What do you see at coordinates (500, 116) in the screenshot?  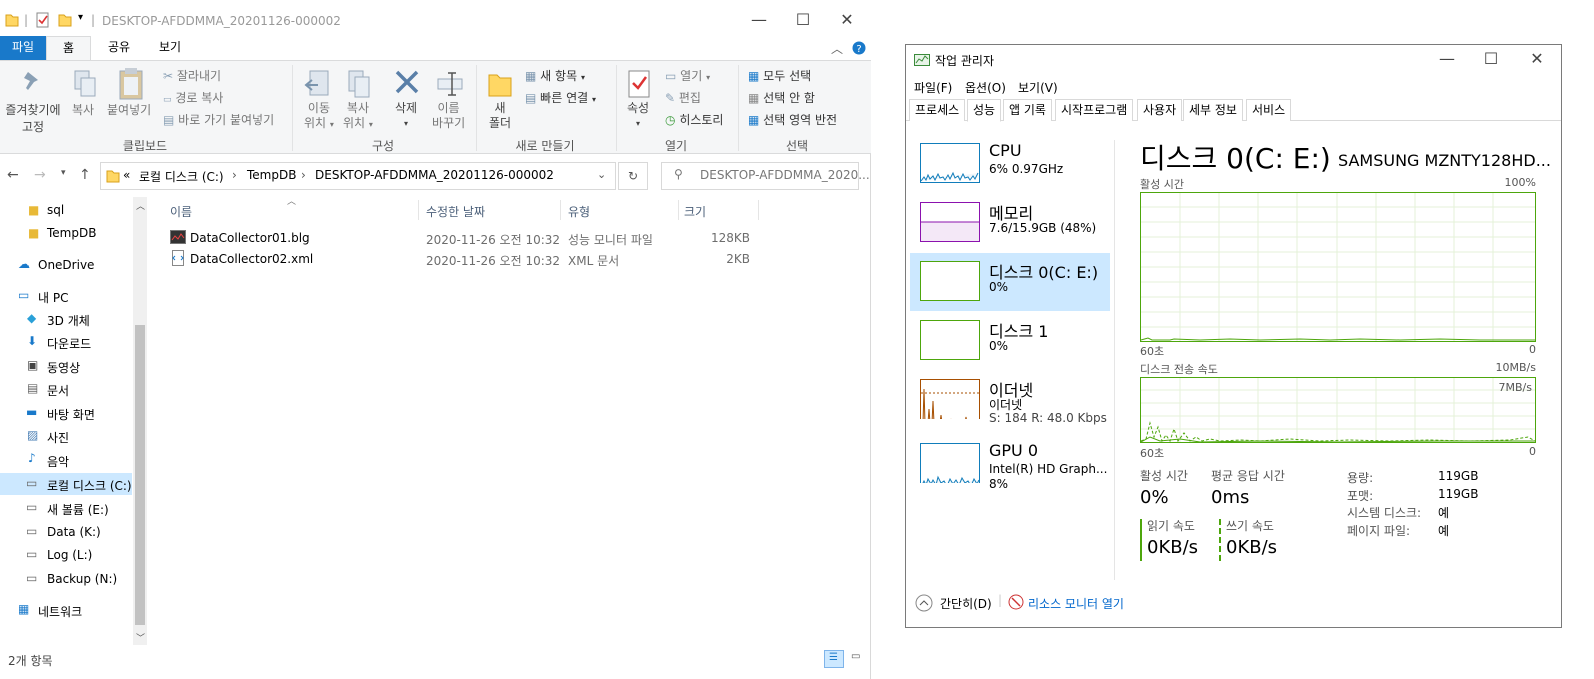 I see `new-folder-button: 새 폴더` at bounding box center [500, 116].